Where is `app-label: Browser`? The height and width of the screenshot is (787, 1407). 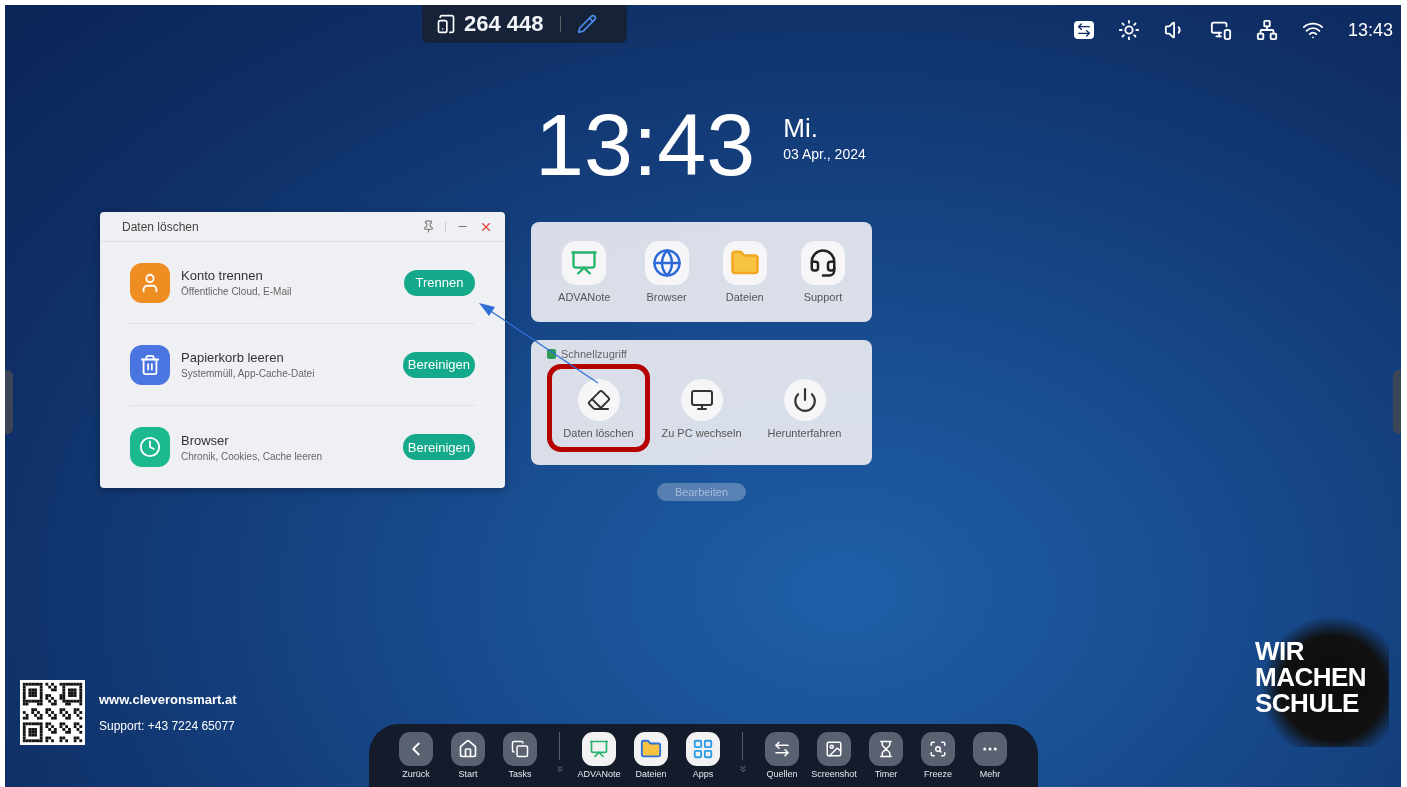 app-label: Browser is located at coordinates (666, 297).